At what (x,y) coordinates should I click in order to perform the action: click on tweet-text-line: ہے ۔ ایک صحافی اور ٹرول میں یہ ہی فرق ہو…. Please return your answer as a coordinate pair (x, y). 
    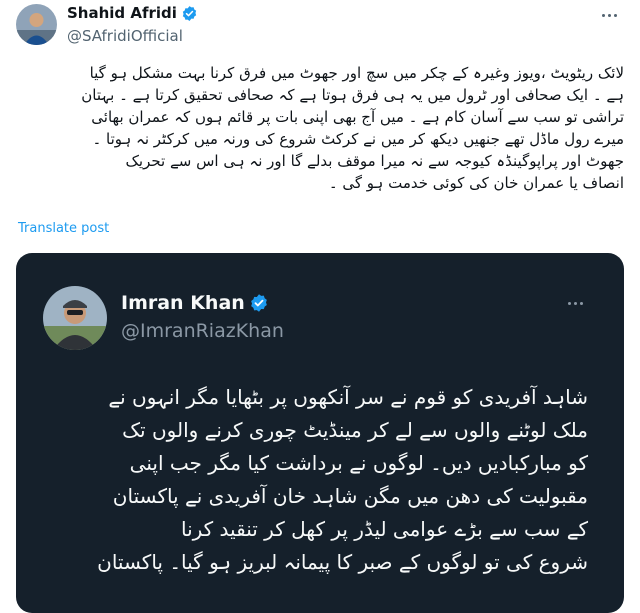
    Looking at the image, I should click on (352, 95).